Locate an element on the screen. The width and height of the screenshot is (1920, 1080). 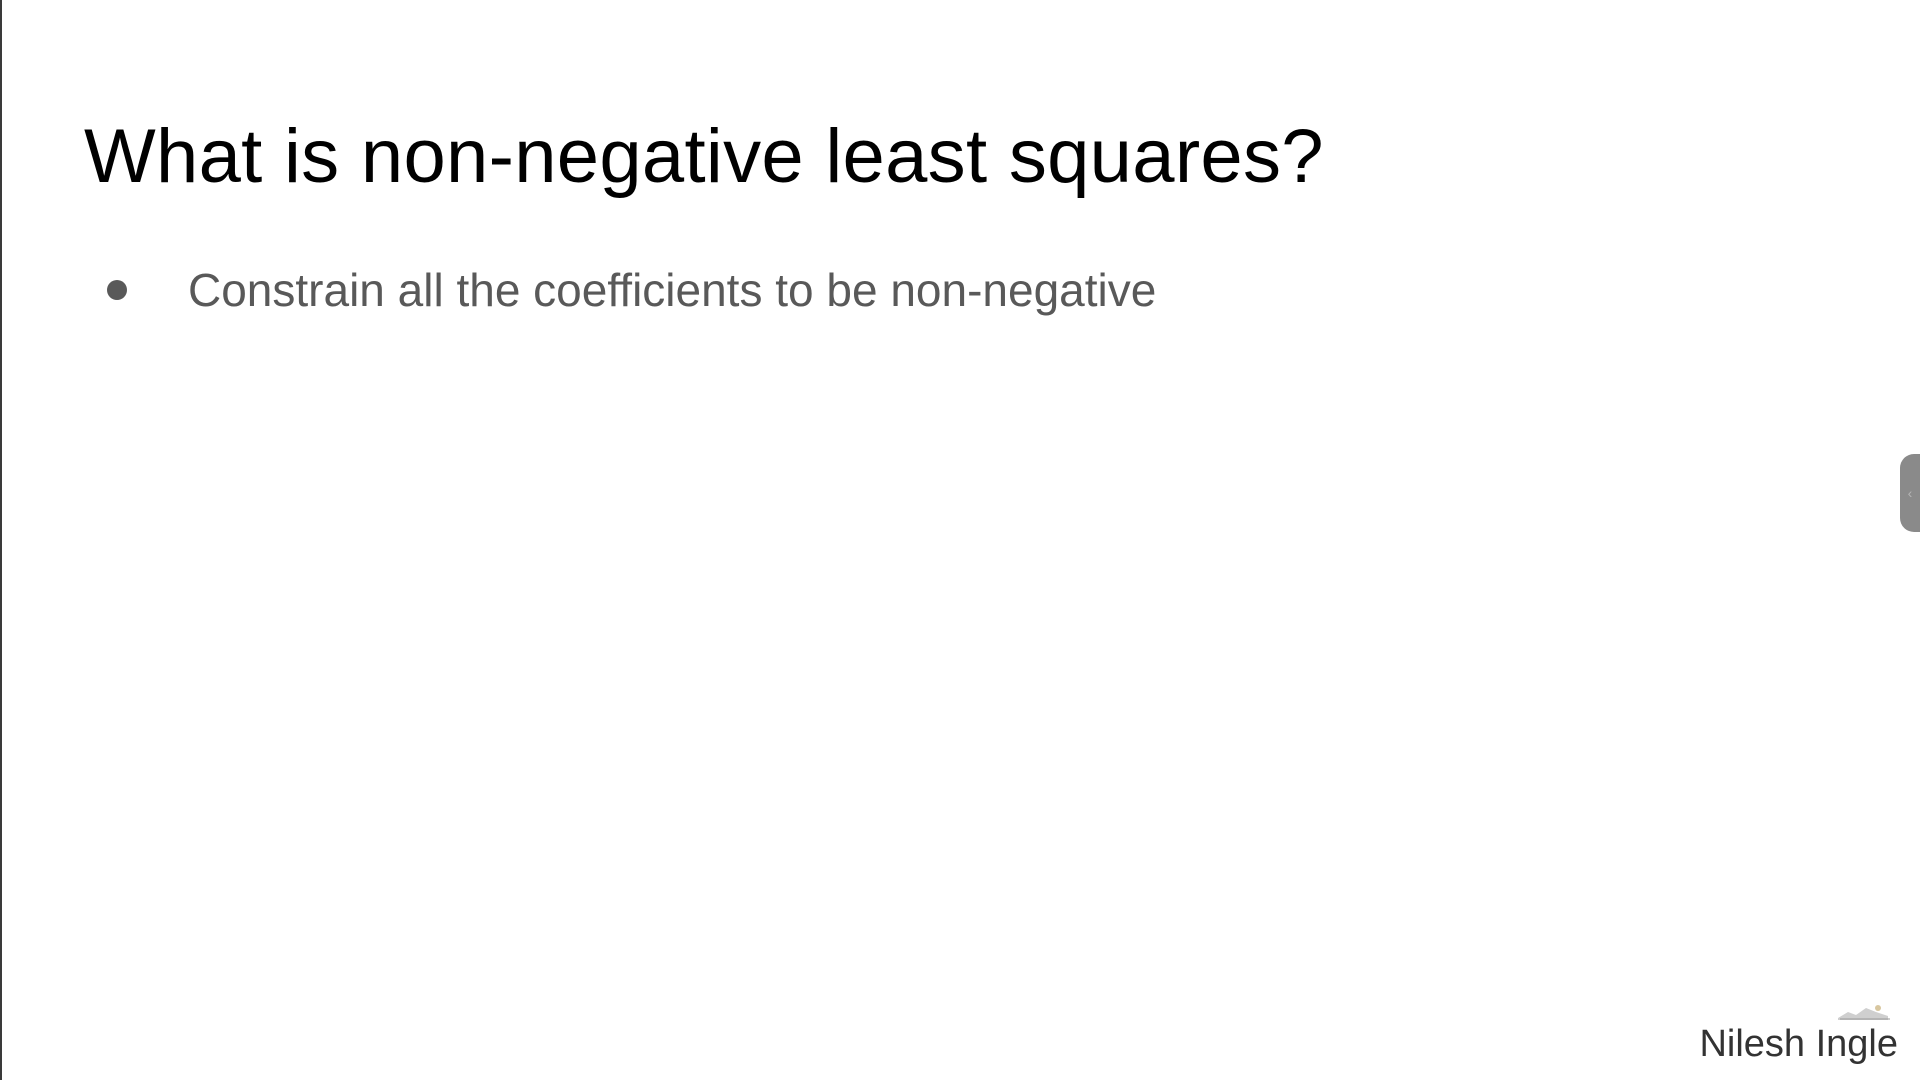
bullet-icon is located at coordinates (117, 290).